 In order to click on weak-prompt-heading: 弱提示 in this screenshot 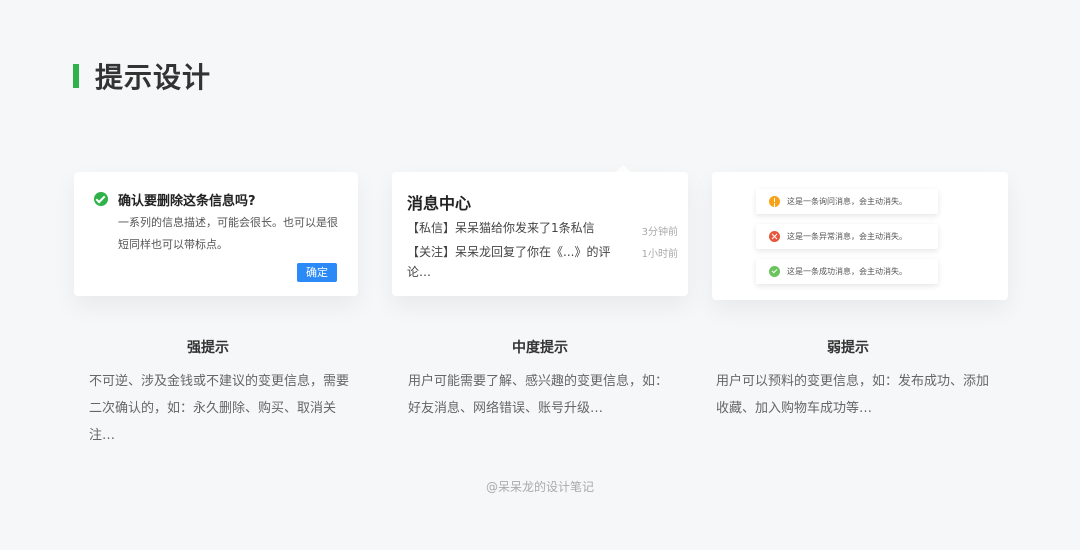, I will do `click(848, 348)`.